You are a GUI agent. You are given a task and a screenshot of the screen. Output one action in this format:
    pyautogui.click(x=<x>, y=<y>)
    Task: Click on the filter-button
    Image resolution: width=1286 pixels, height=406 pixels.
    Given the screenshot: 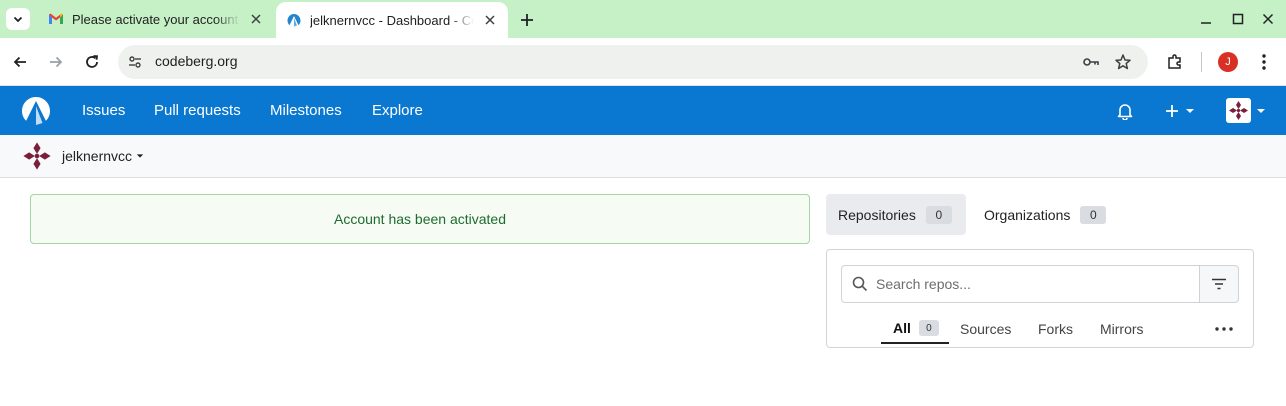 What is the action you would take?
    pyautogui.click(x=1219, y=284)
    